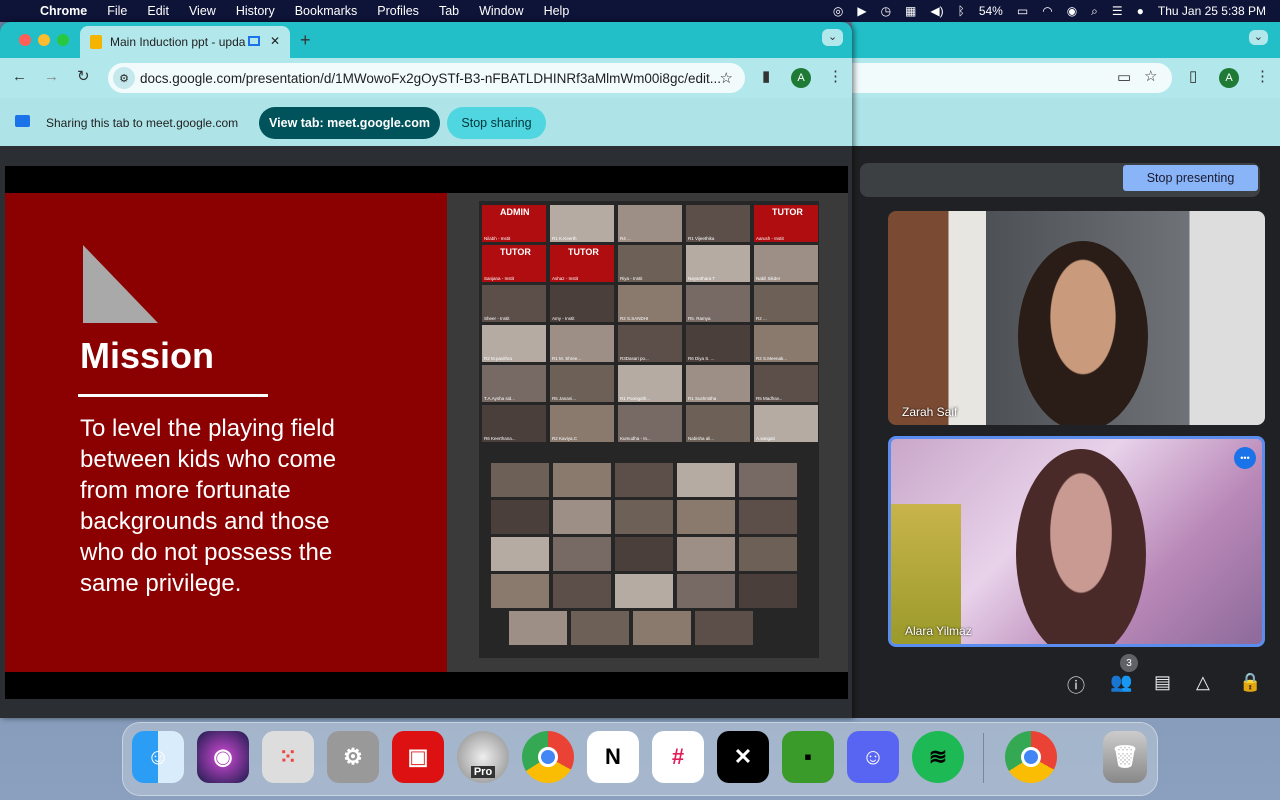 The height and width of the screenshot is (800, 1280). Describe the element at coordinates (768, 278) in the screenshot. I see `tile-participant-name: Nabil Sikder` at that location.